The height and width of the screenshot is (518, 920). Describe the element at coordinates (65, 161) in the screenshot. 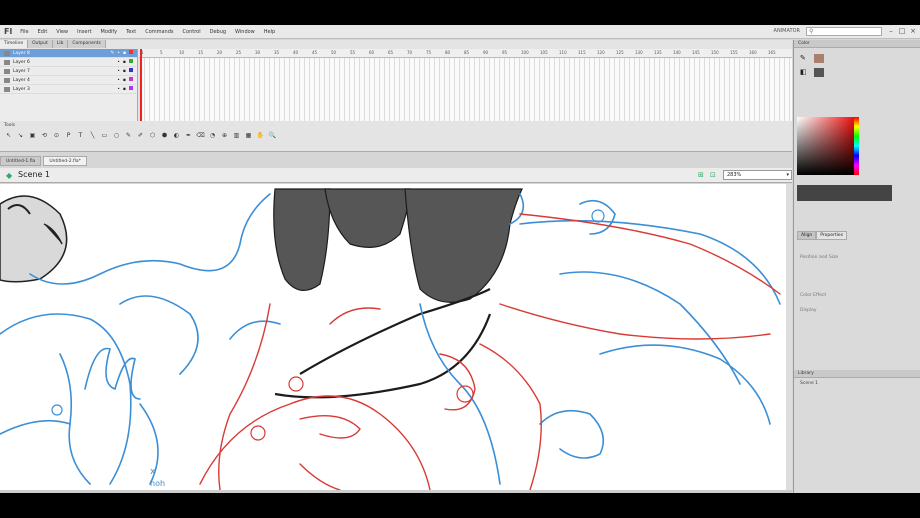

I see `document-tab-active: Untitled-2.fla*` at that location.